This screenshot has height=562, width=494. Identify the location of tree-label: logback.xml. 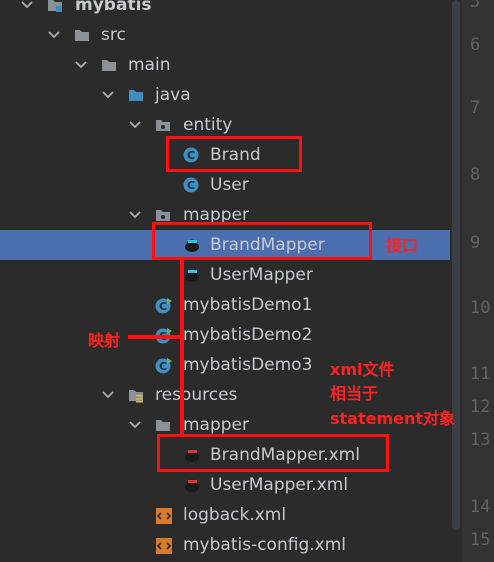
(235, 515).